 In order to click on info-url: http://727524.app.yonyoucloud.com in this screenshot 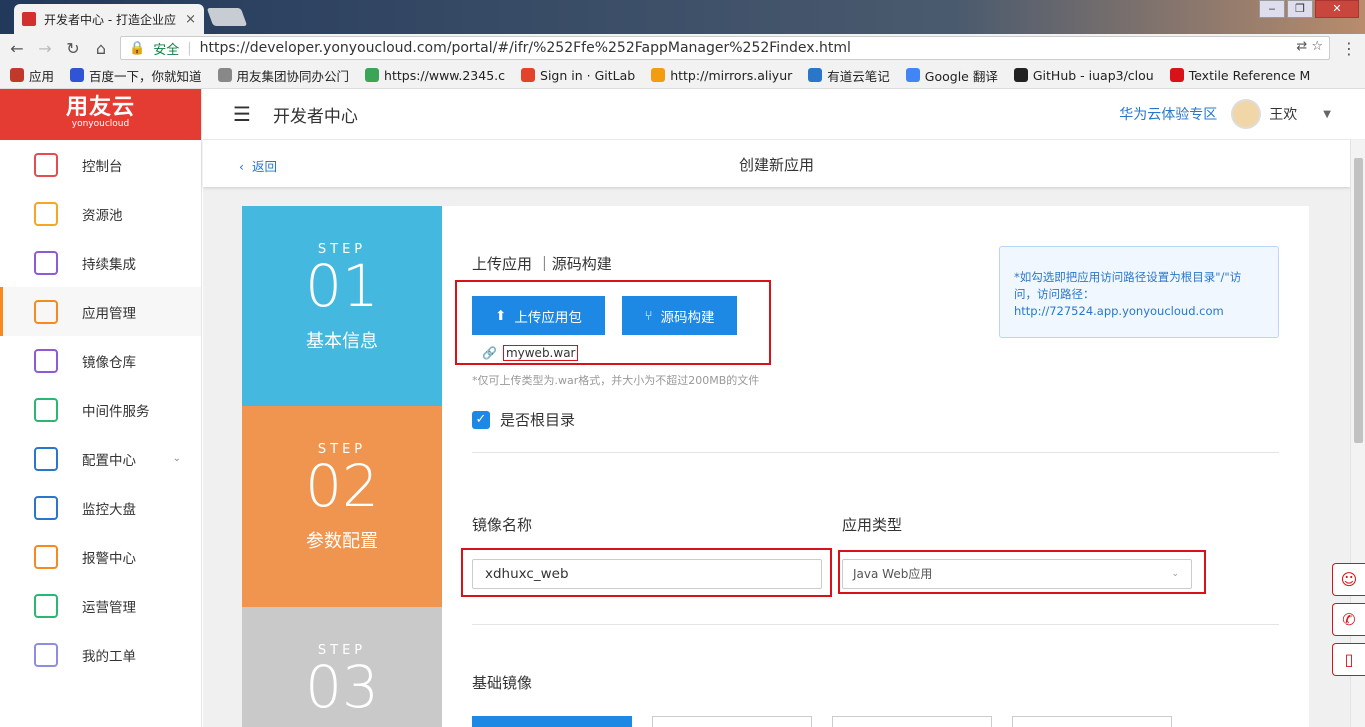, I will do `click(1119, 311)`.